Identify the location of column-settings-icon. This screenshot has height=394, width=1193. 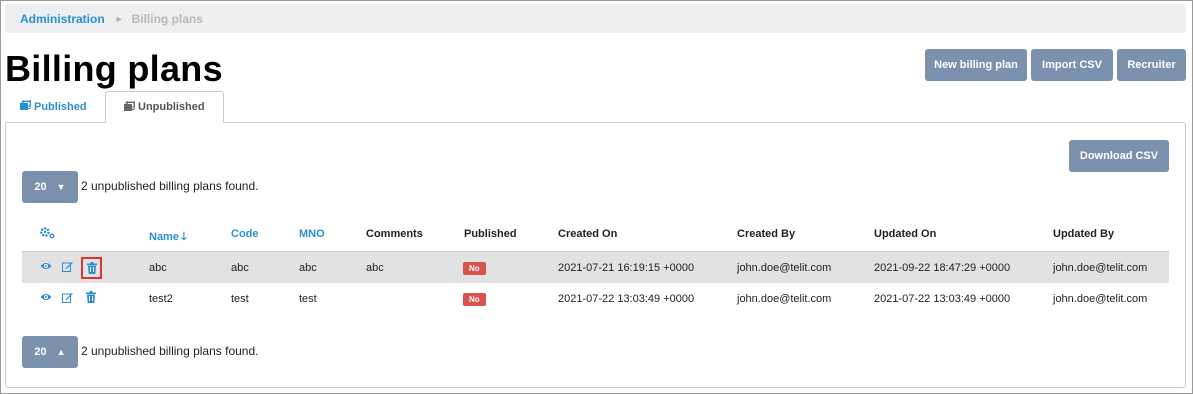
(47, 234).